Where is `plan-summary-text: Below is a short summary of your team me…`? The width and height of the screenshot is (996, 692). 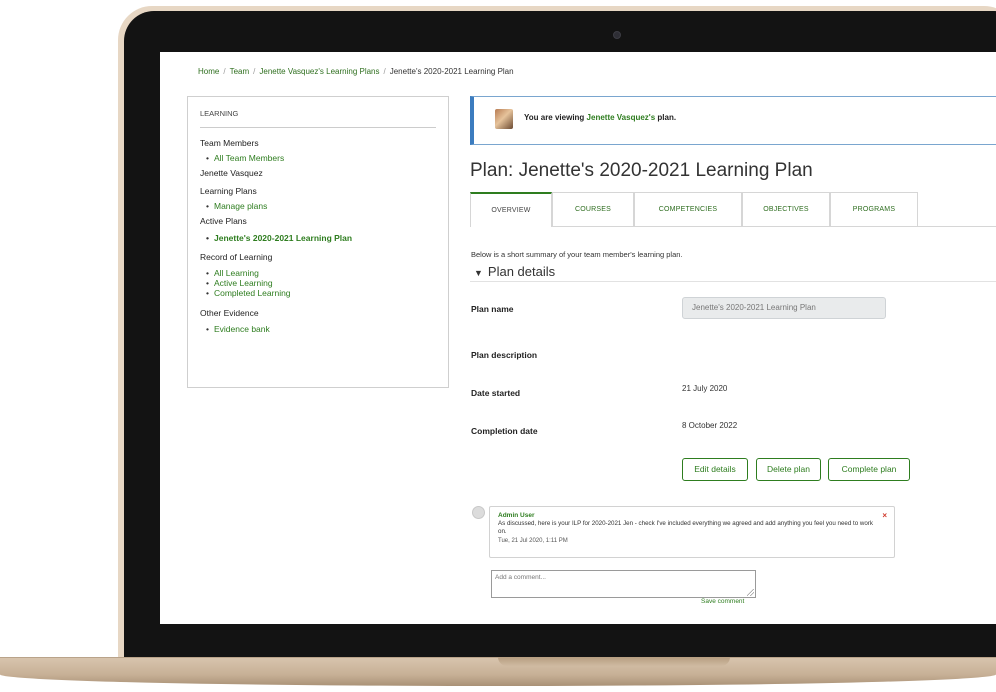 plan-summary-text: Below is a short summary of your team me… is located at coordinates (577, 254).